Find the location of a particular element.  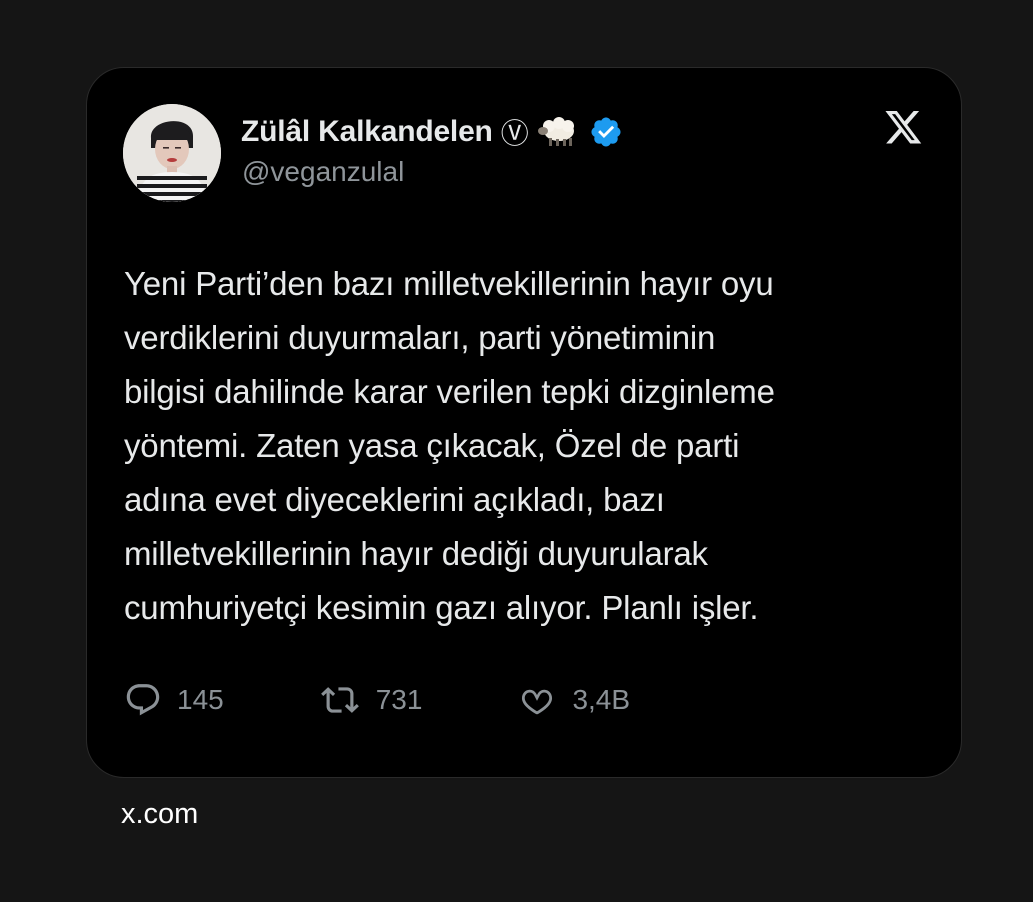

profile-photo-image is located at coordinates (172, 153).